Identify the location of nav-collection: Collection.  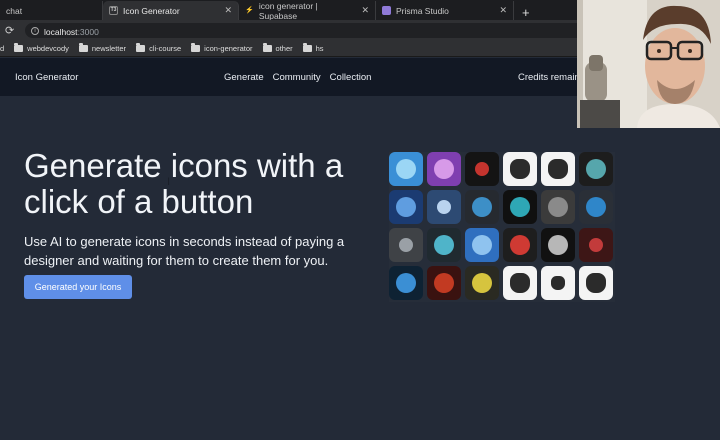
(351, 77).